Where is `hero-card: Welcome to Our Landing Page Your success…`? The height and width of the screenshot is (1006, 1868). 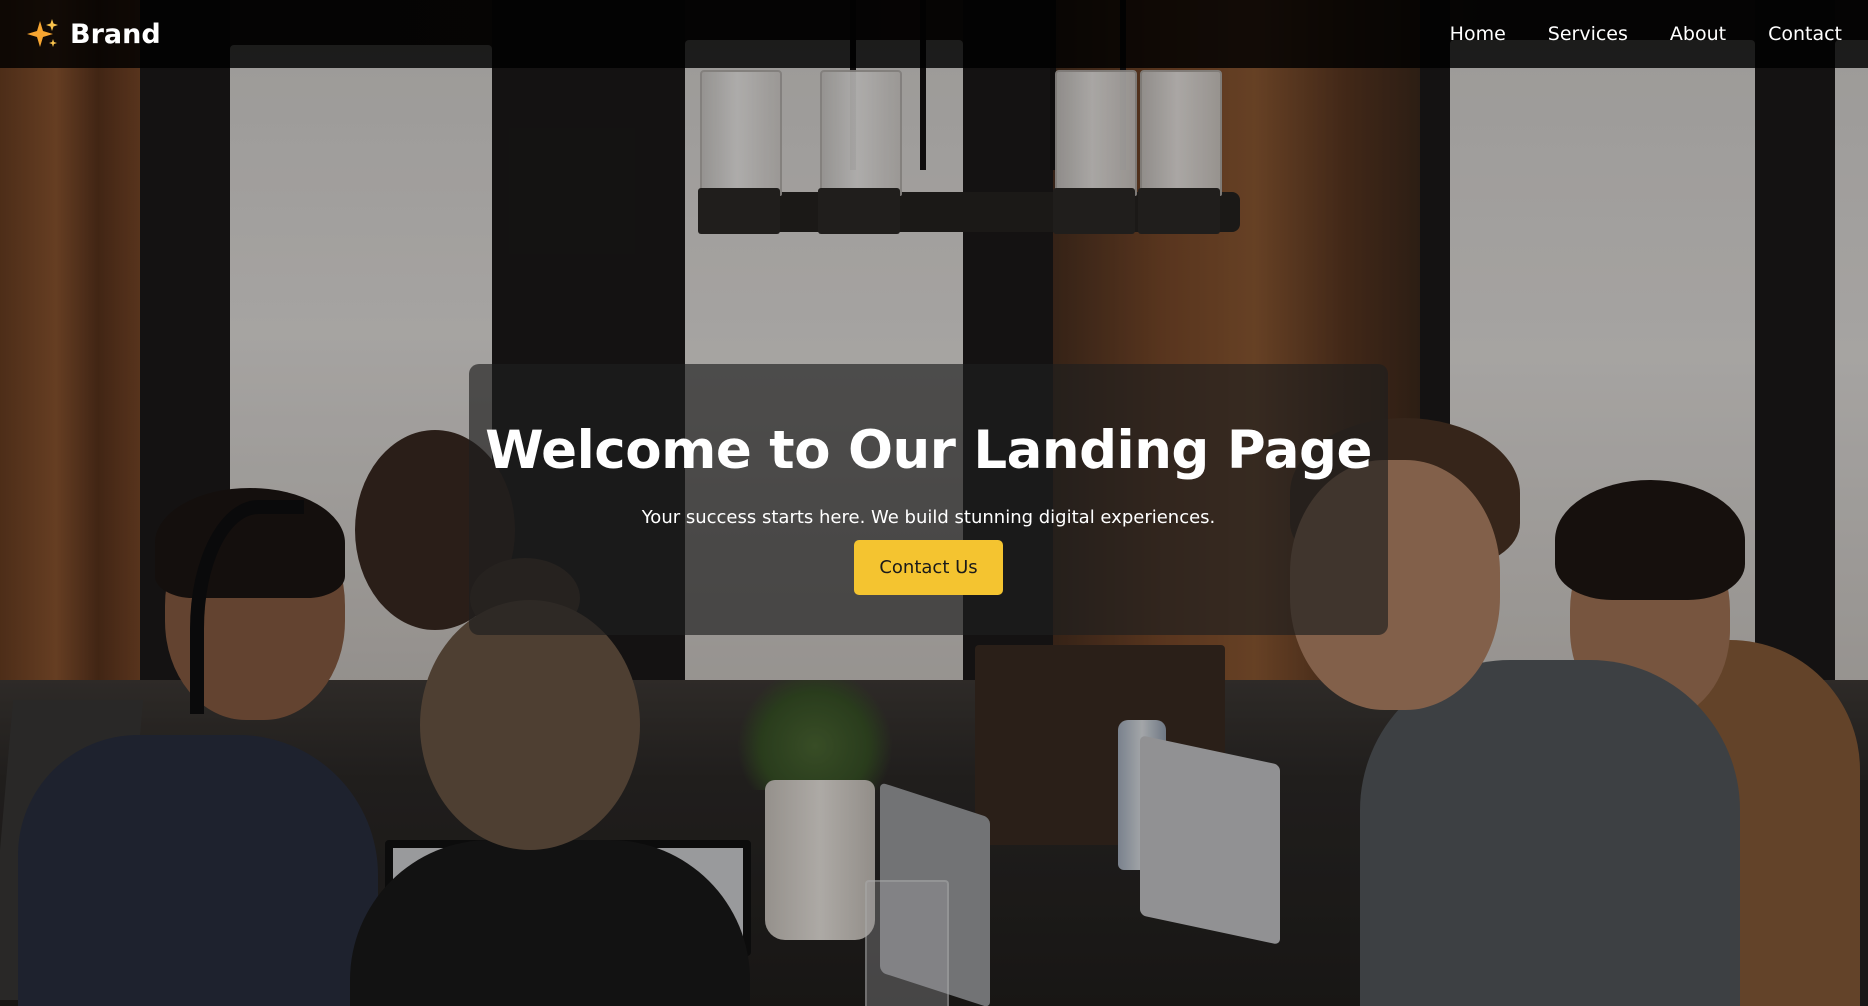 hero-card: Welcome to Our Landing Page Your success… is located at coordinates (928, 499).